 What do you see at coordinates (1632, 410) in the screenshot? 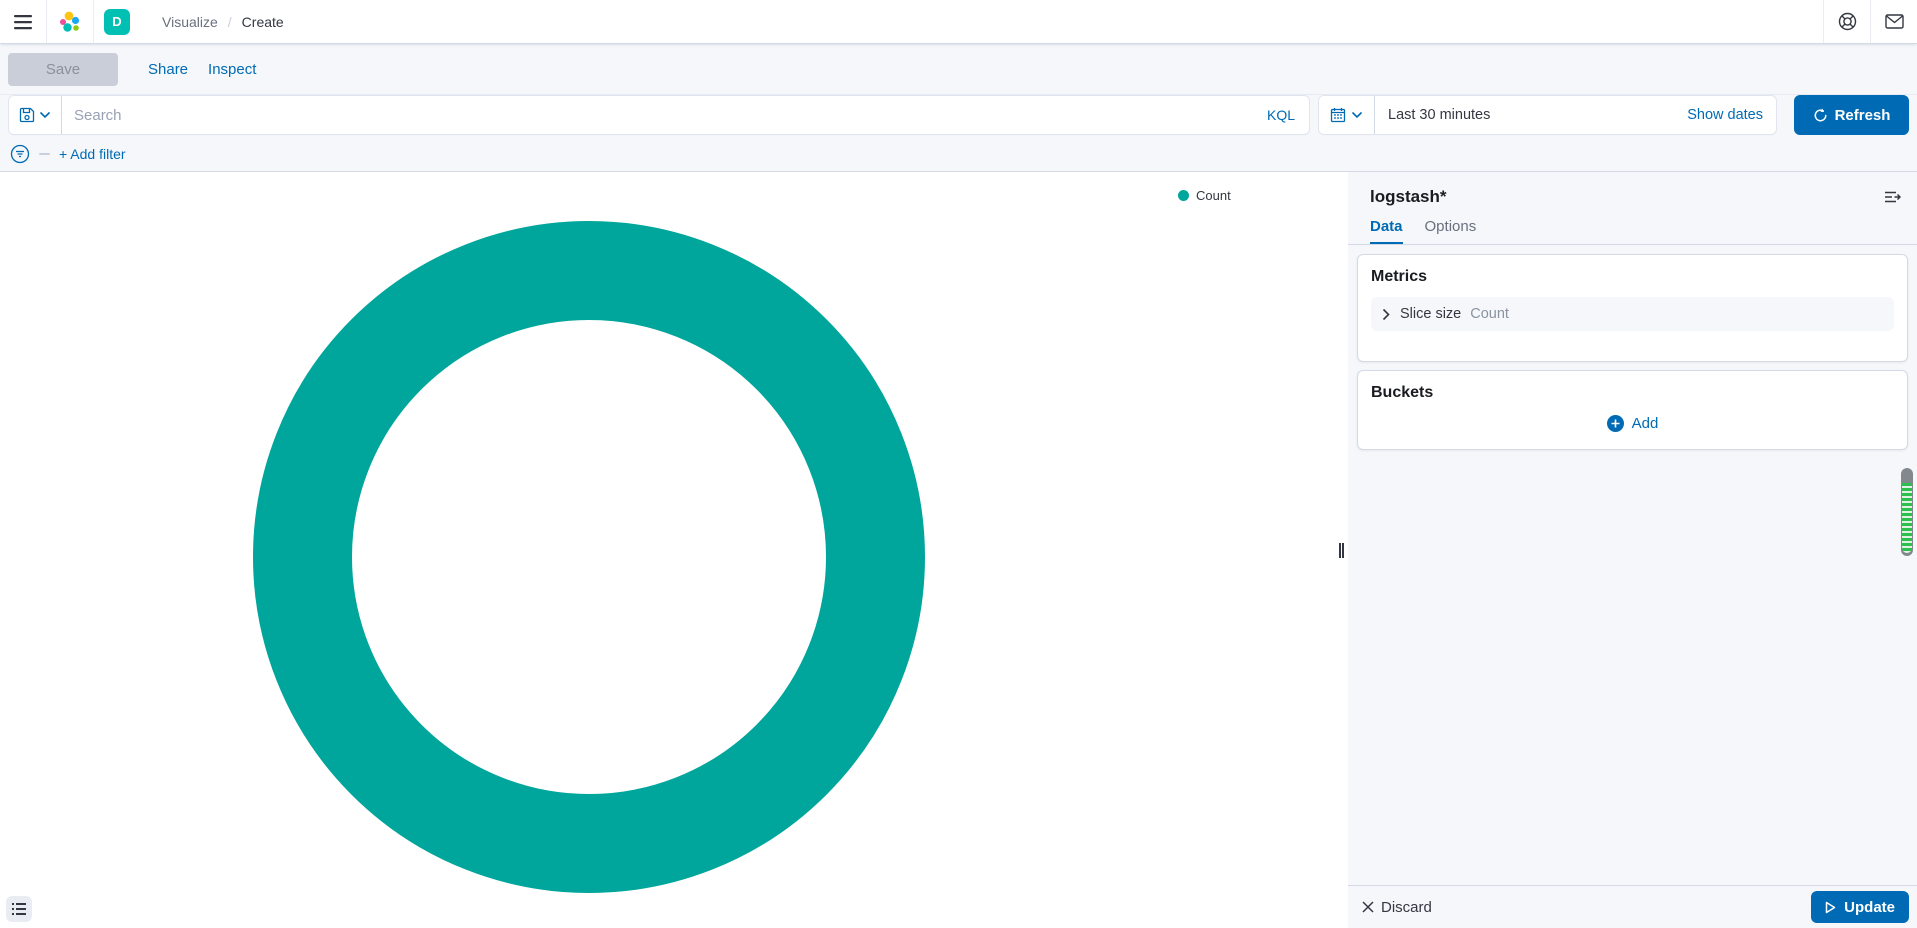
I see `buckets-section: Buckets Add` at bounding box center [1632, 410].